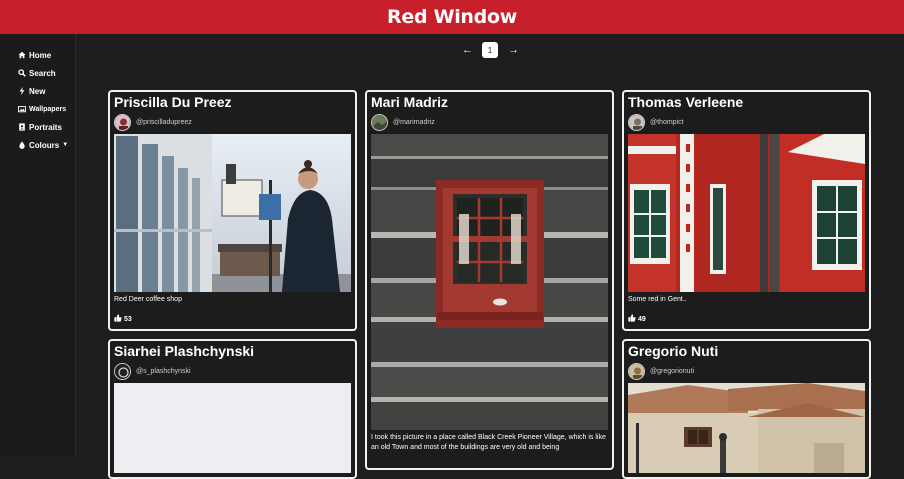 The height and width of the screenshot is (479, 904). I want to click on user-handle: @priscilladupreez, so click(164, 122).